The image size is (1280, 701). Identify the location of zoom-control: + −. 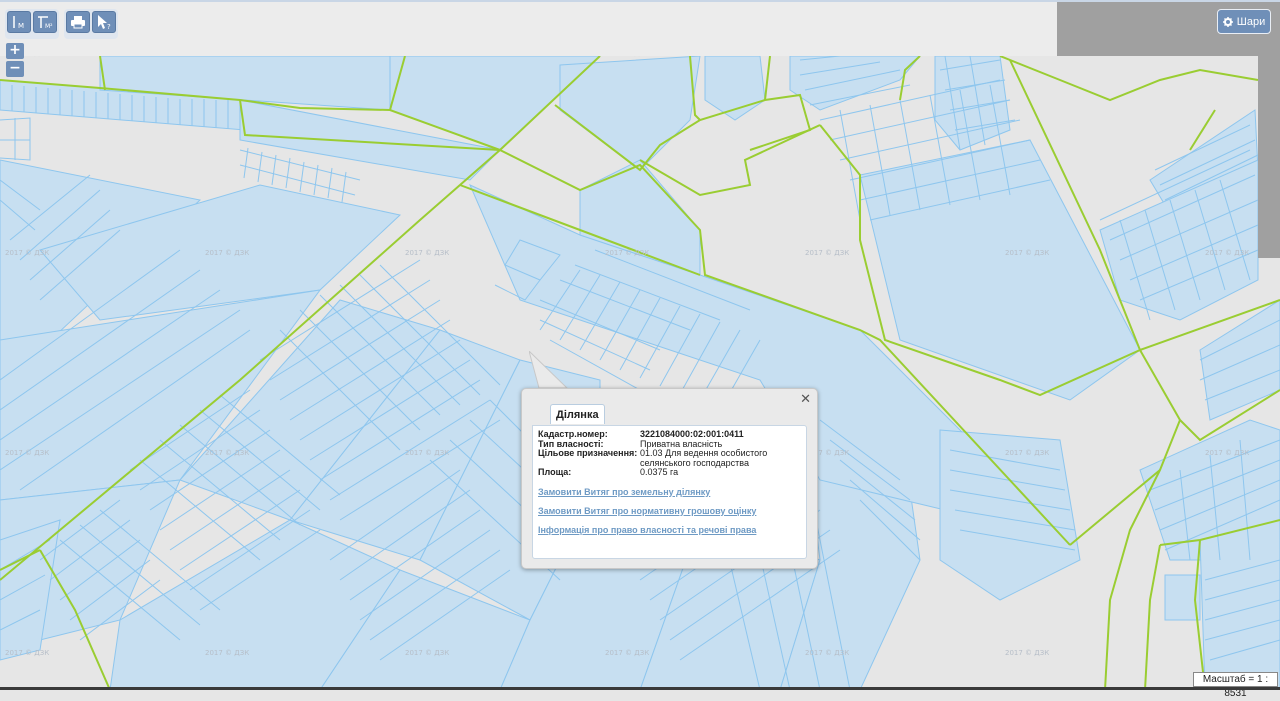
(15, 60).